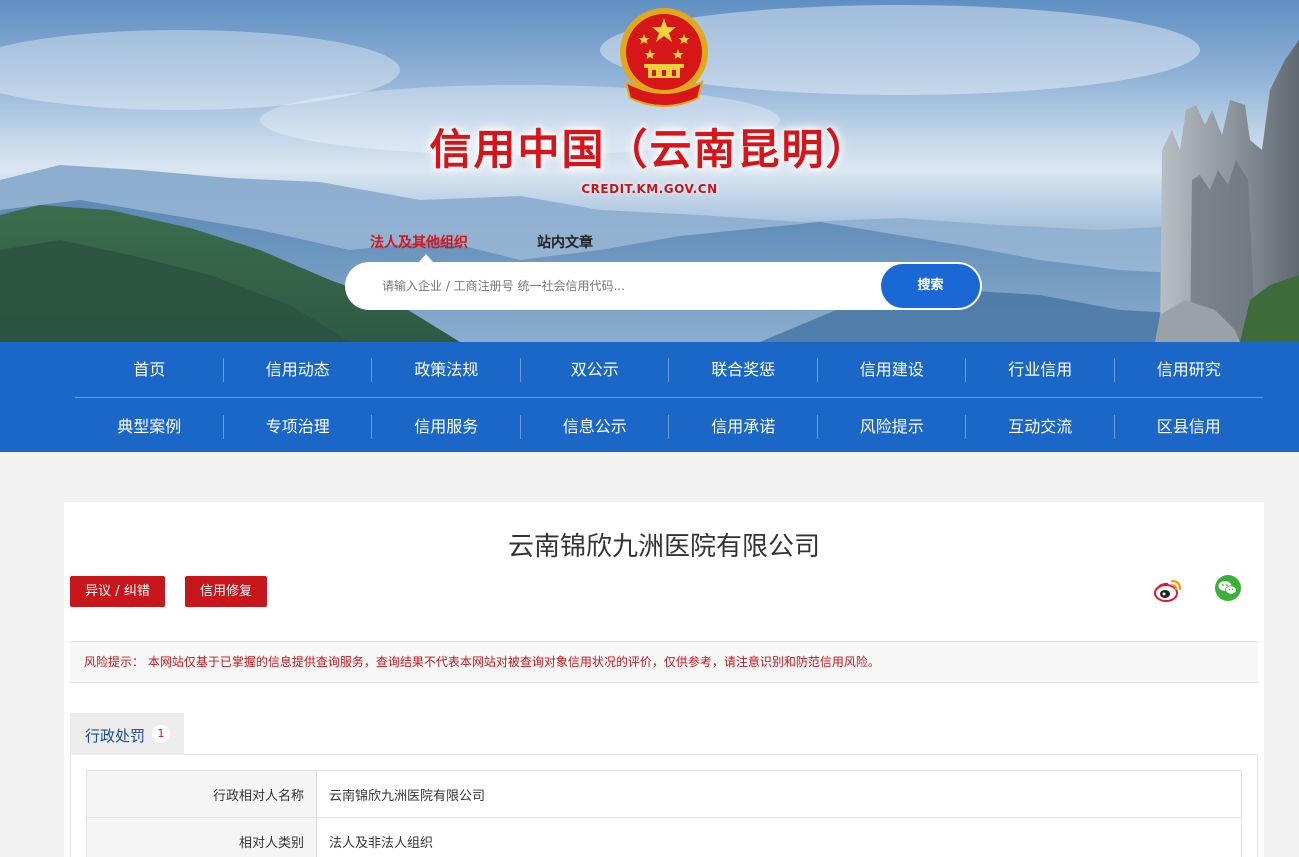 The width and height of the screenshot is (1299, 857). Describe the element at coordinates (649, 189) in the screenshot. I see `site-domain: CREDIT.KM.GOV.CN` at that location.